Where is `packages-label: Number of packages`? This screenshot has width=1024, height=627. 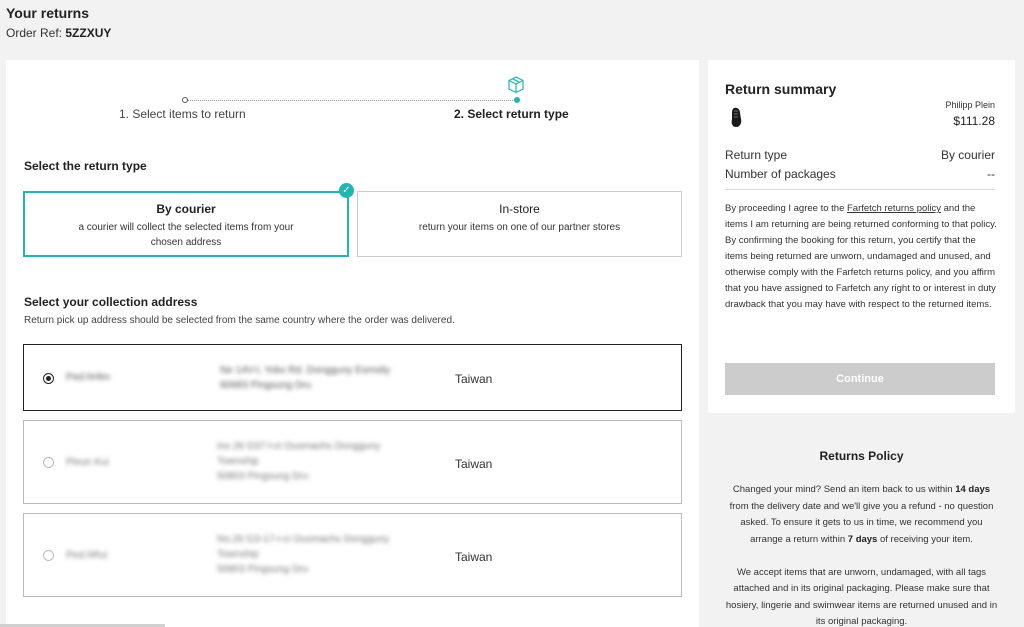 packages-label: Number of packages is located at coordinates (780, 174).